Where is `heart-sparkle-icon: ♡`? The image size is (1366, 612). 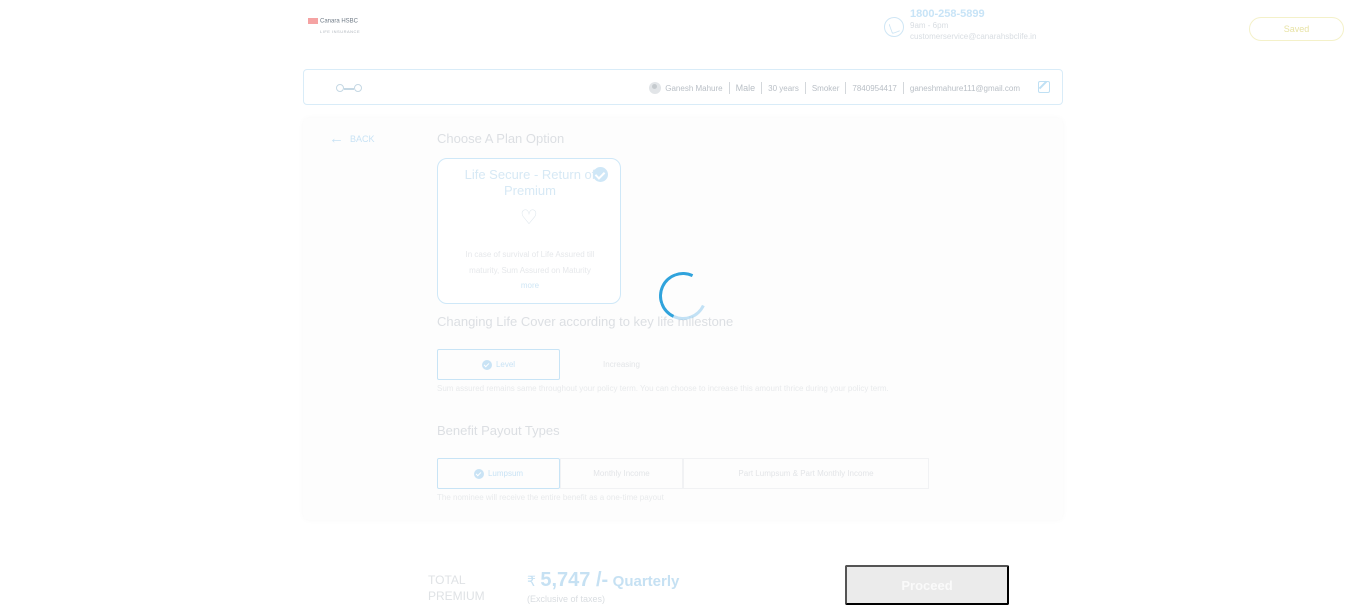 heart-sparkle-icon: ♡ is located at coordinates (529, 218).